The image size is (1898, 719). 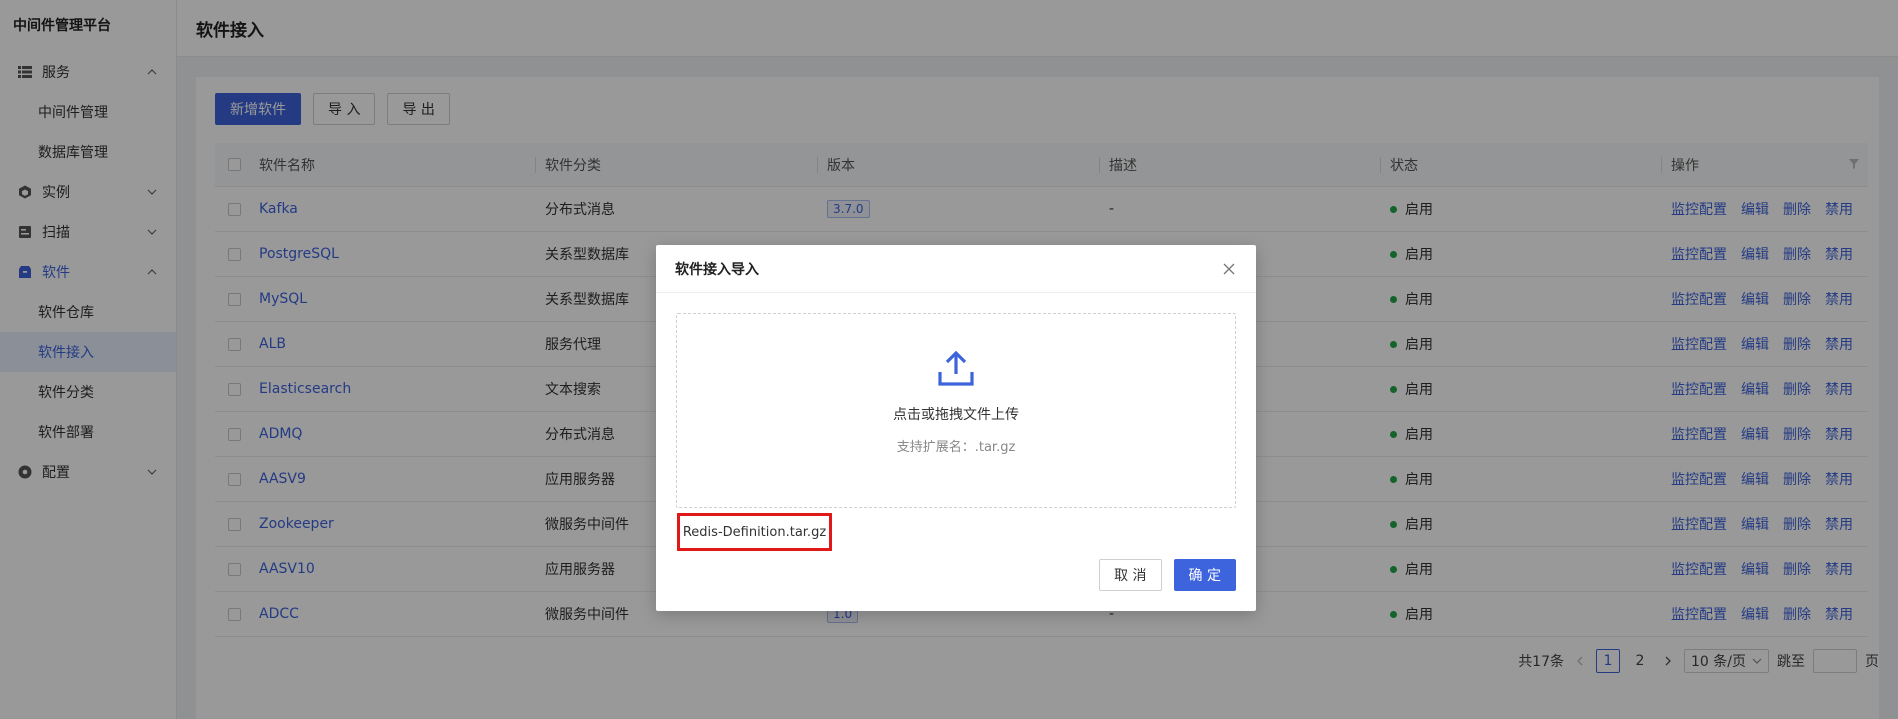 I want to click on confirm-button: 确 定, so click(x=1204, y=575).